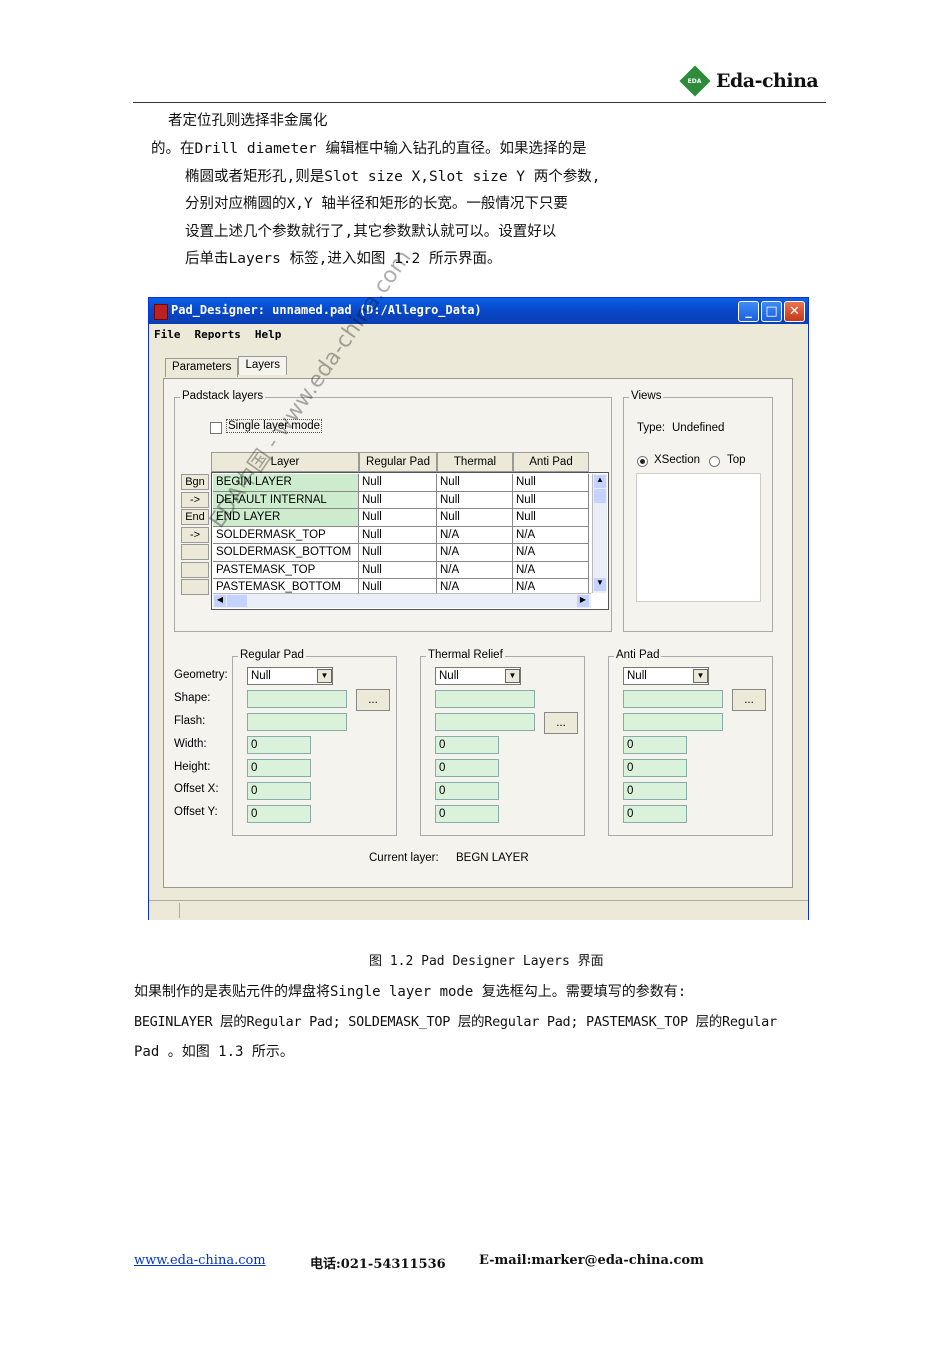  Describe the element at coordinates (591, 1260) in the screenshot. I see `footer-email-text: E-mail:marker@eda-china.com` at that location.